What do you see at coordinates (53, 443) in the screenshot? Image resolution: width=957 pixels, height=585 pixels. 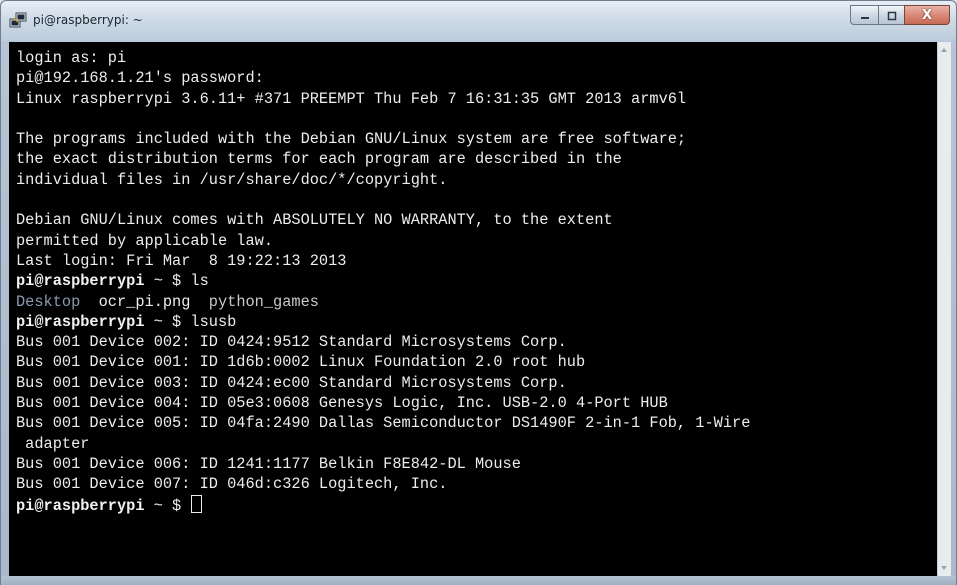 I see `output-text: adapter` at bounding box center [53, 443].